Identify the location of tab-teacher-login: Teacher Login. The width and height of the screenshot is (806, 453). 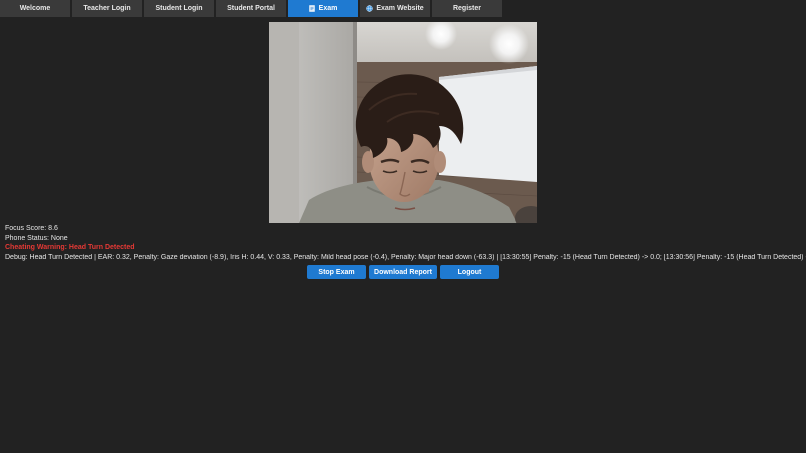
(107, 8).